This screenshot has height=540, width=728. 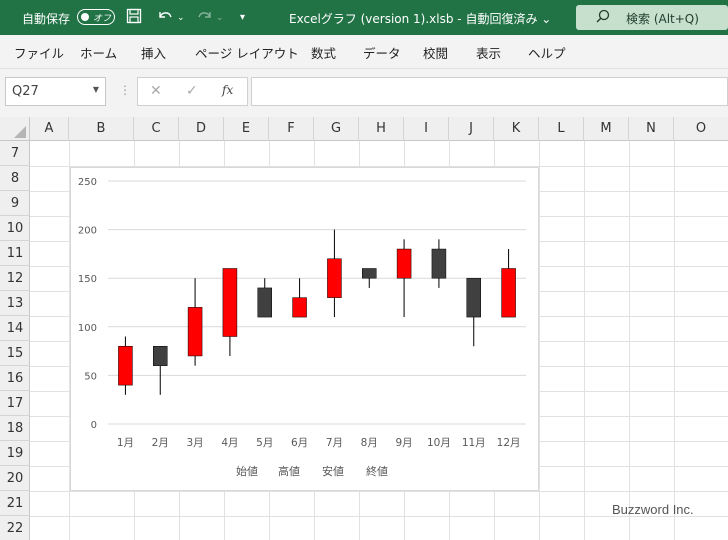 I want to click on select-all-triangle-icon, so click(x=20, y=132).